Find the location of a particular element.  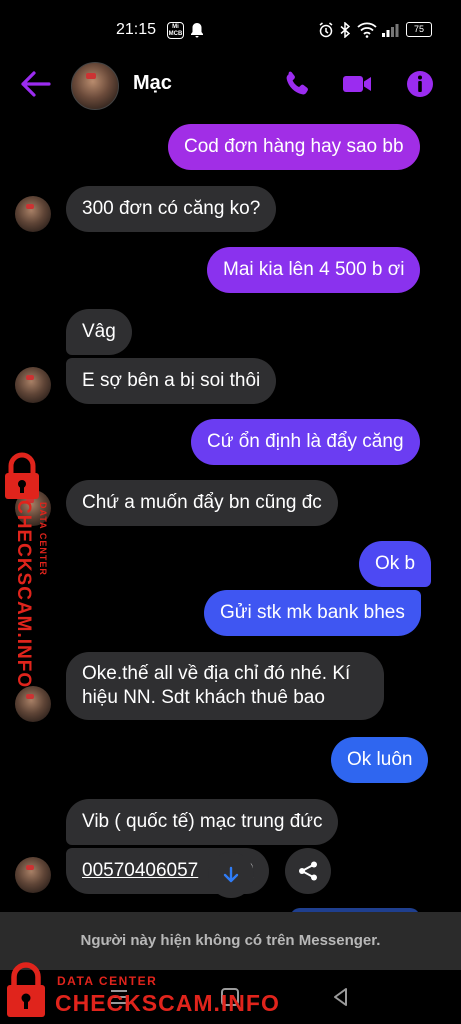

message-bubble-incoming: Vib ( quốc tế) mạc trung đức is located at coordinates (202, 822).